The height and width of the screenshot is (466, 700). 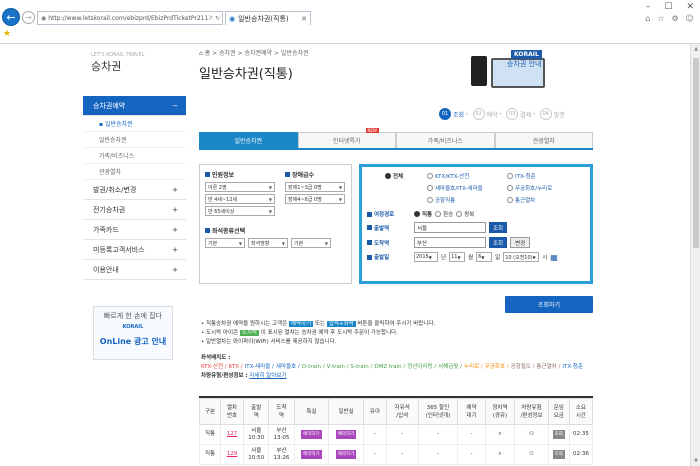 I want to click on legend-item: KTX-산천 /, so click(x=214, y=367).